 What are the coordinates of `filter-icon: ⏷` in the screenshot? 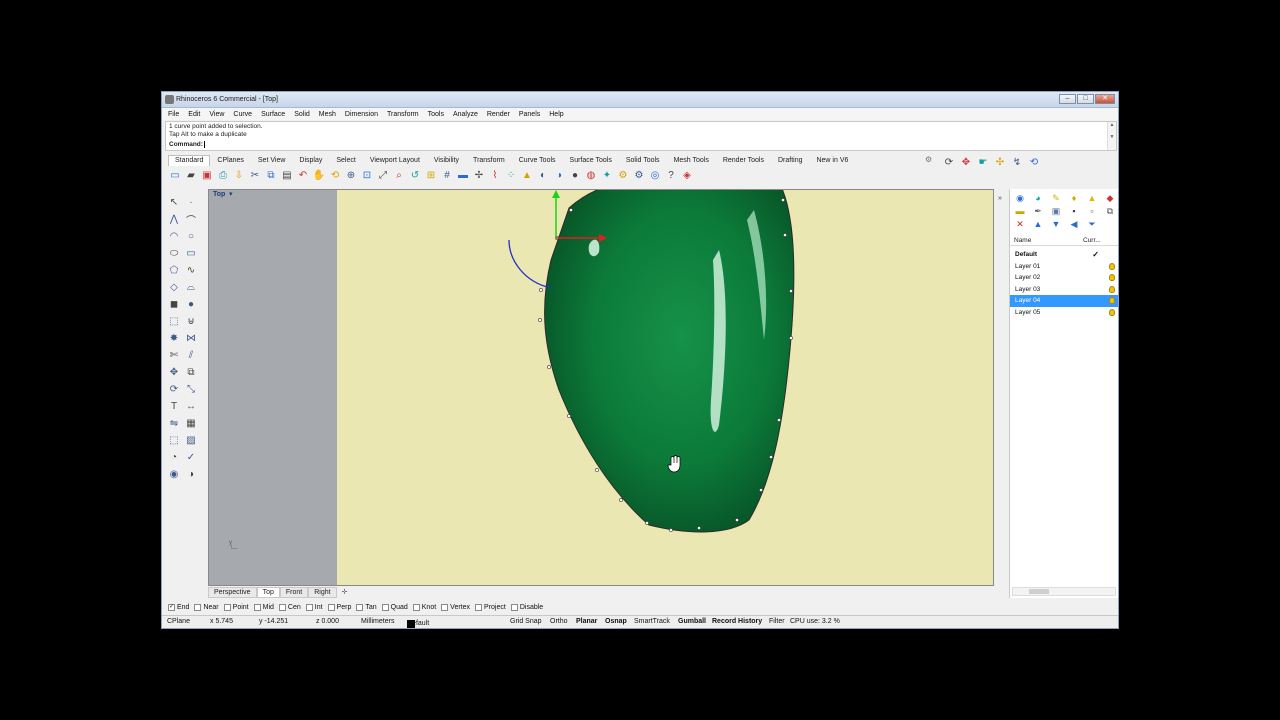 It's located at (1092, 224).